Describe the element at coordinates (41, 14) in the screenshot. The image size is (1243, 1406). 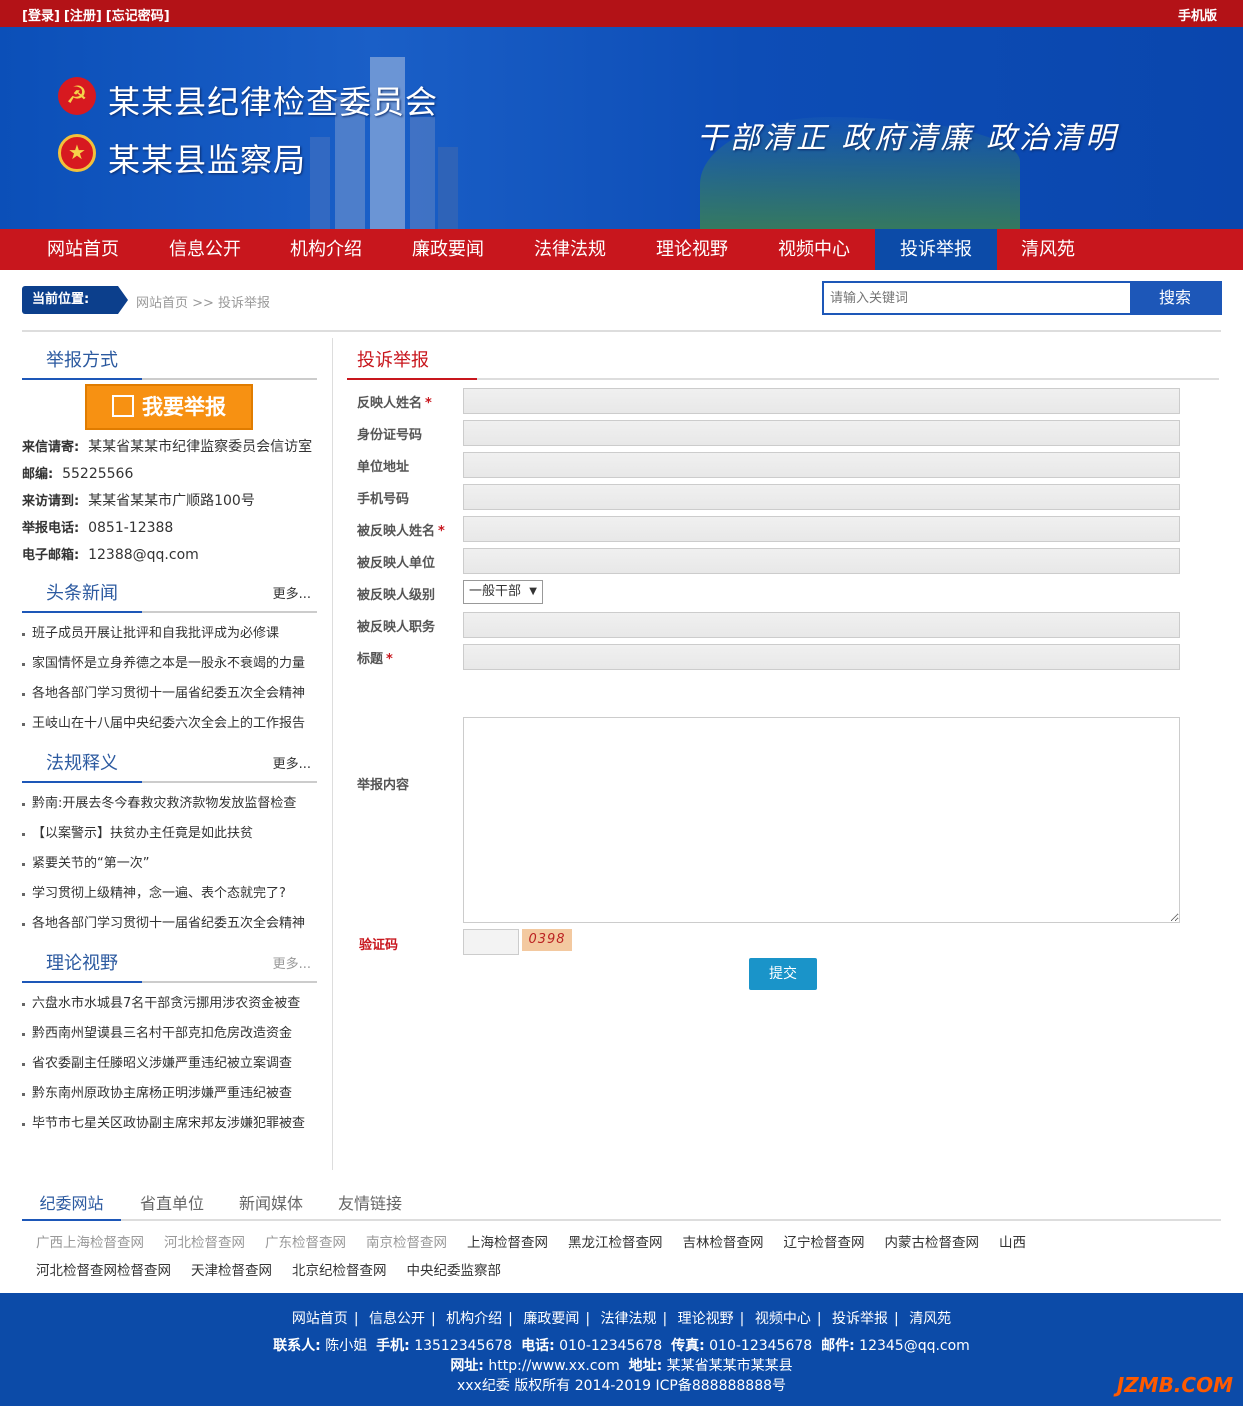
I see `login-link: [登录]` at that location.